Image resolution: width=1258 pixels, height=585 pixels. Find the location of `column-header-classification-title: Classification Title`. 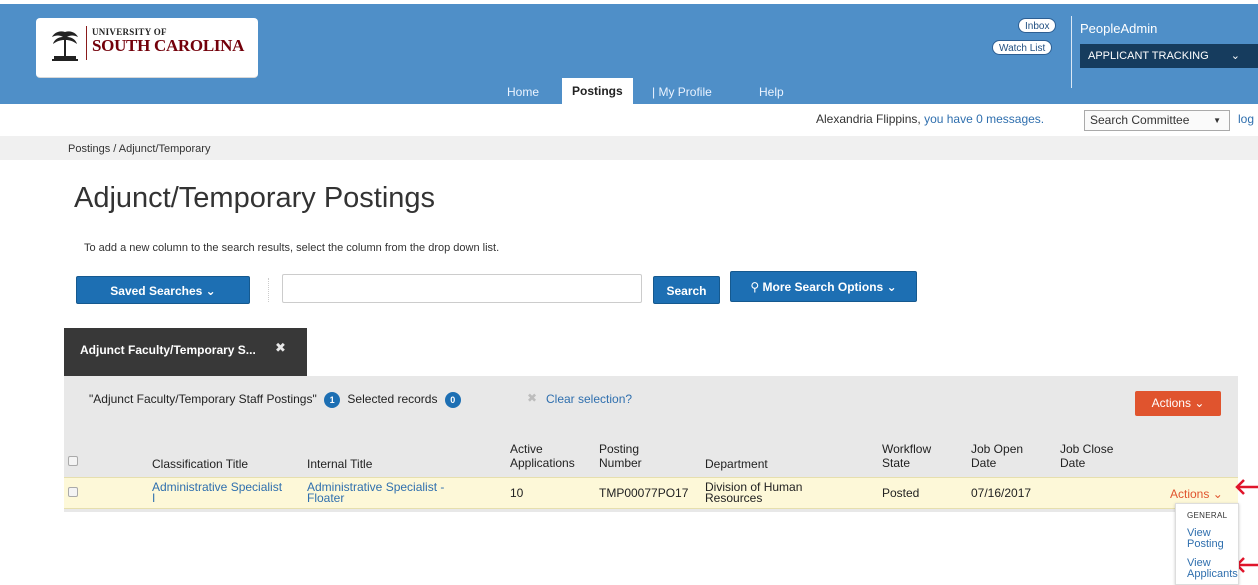

column-header-classification-title: Classification Title is located at coordinates (200, 464).